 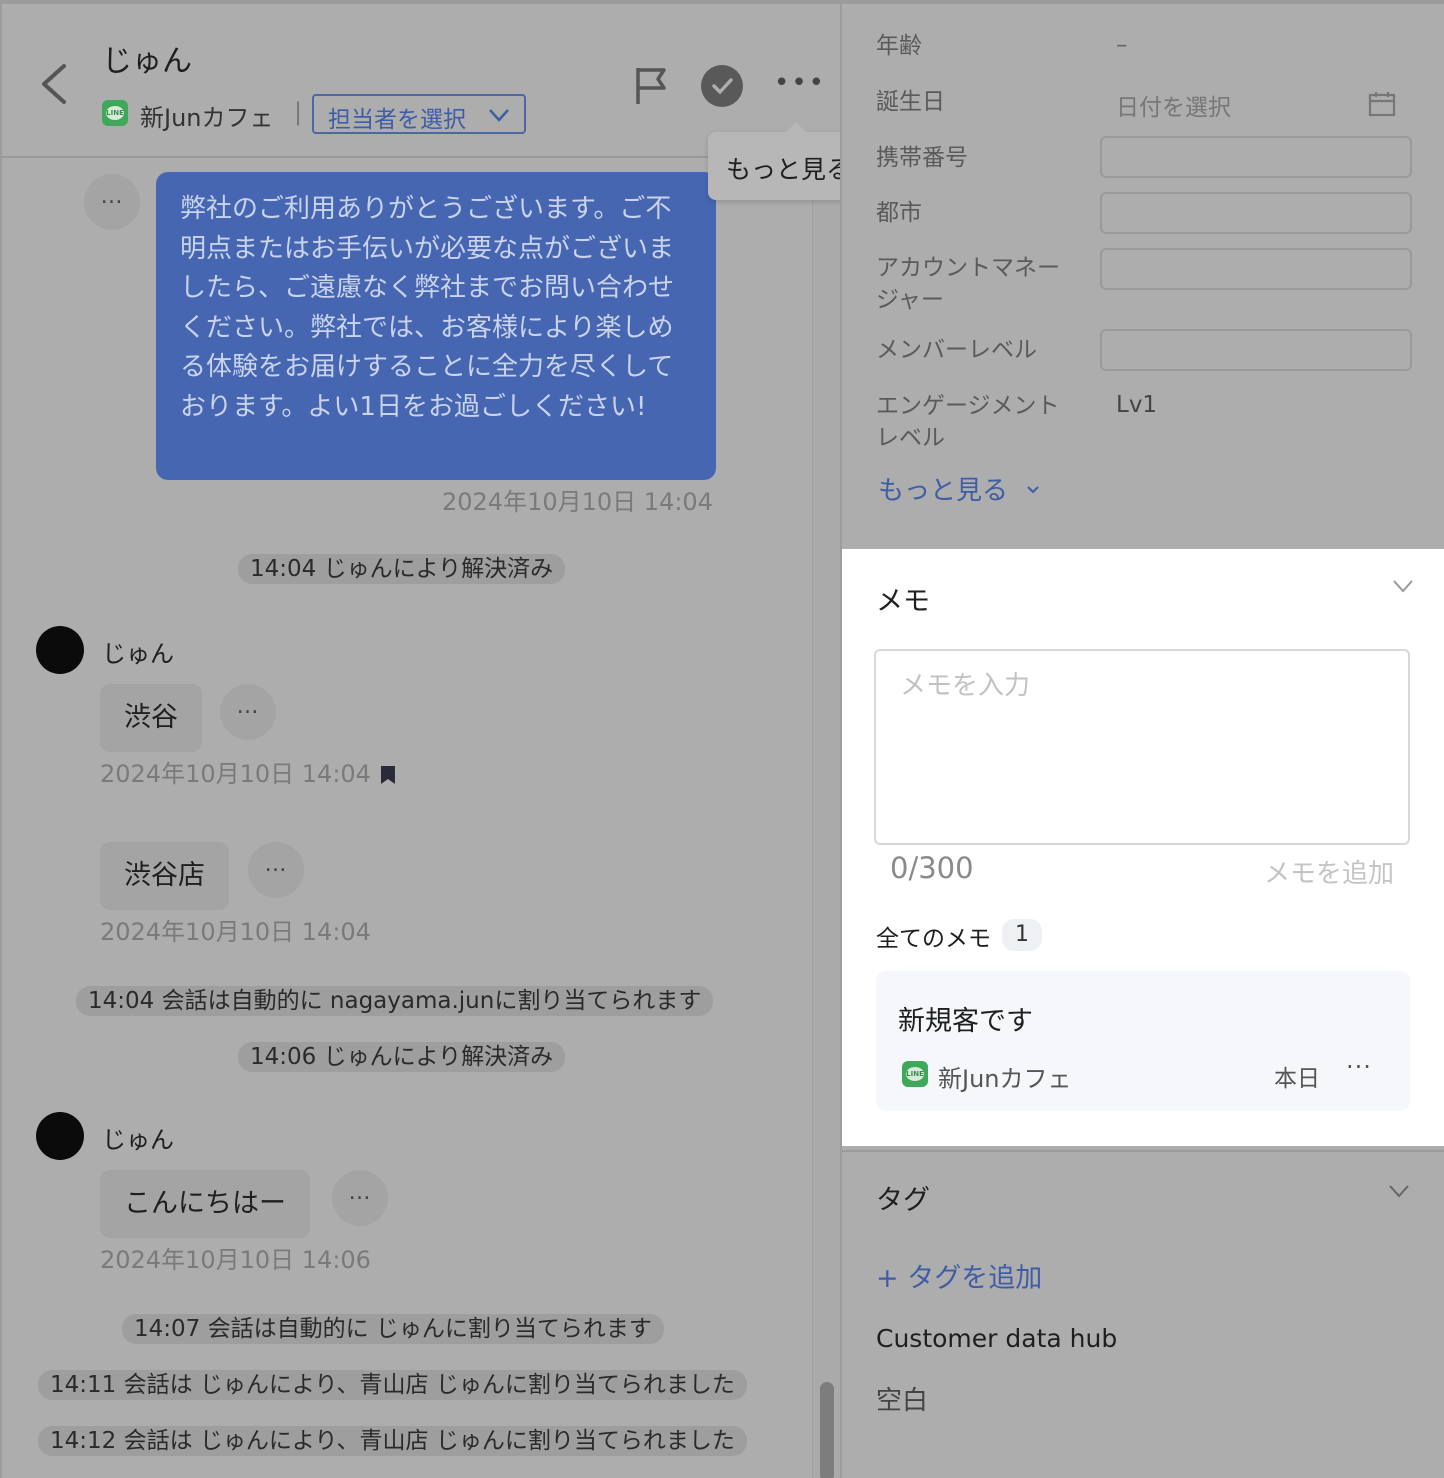 I want to click on tags-title: タグ, so click(x=903, y=1200).